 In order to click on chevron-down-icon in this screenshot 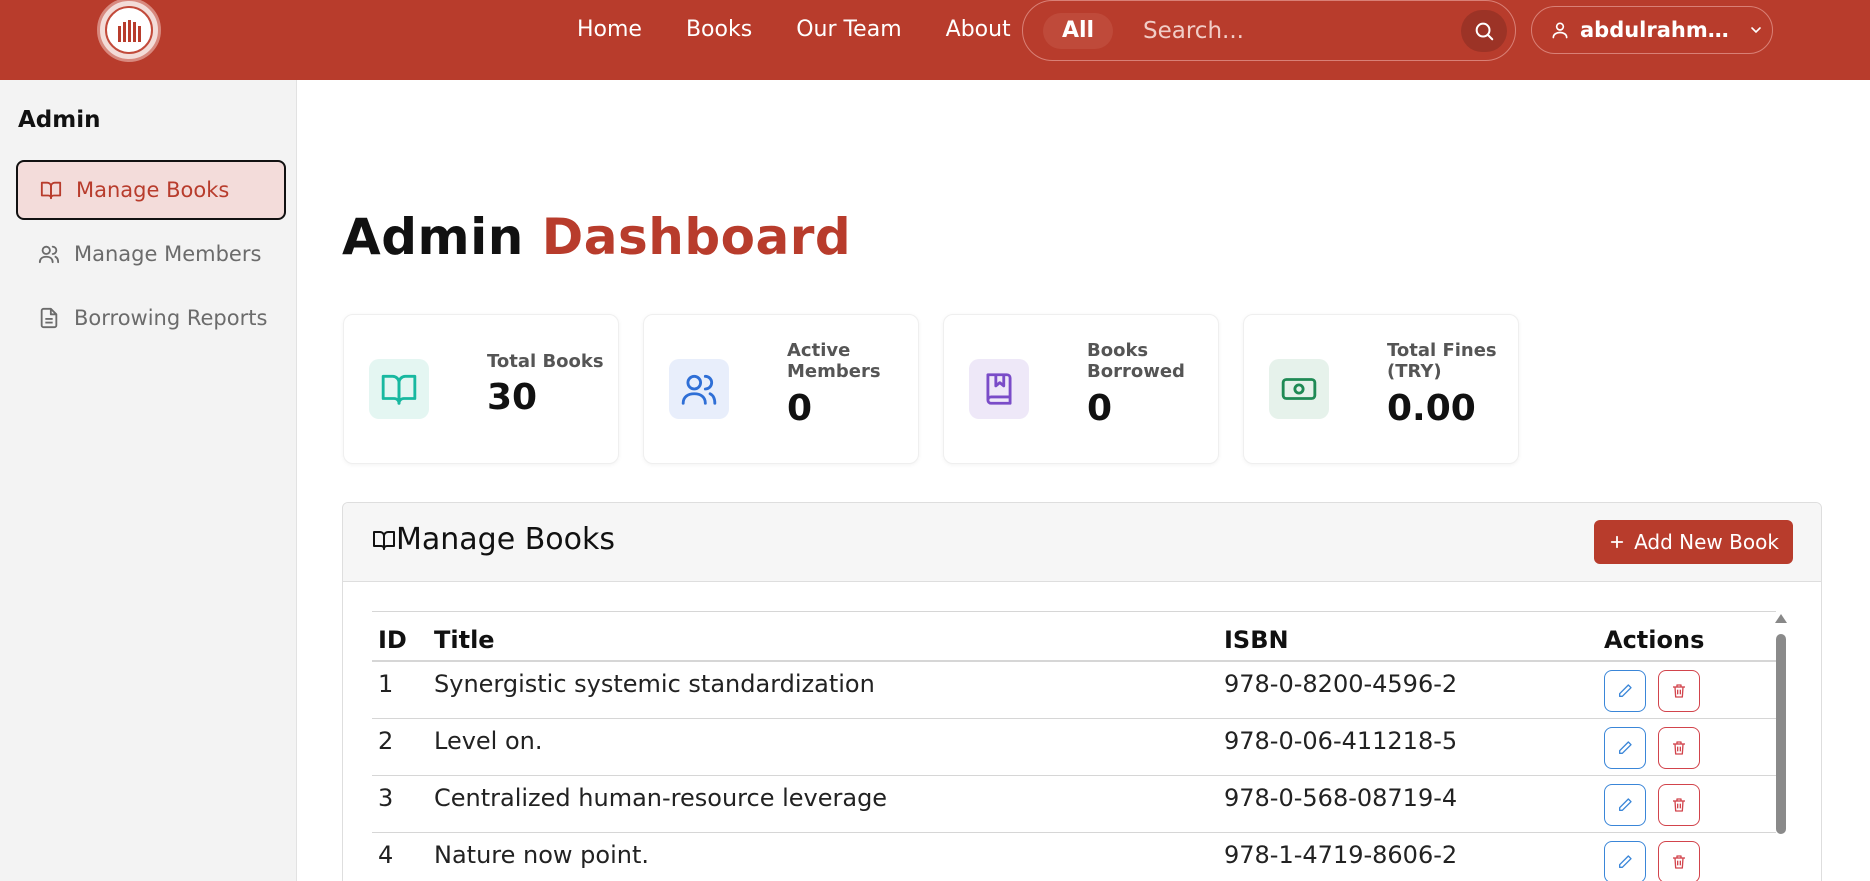, I will do `click(1756, 30)`.